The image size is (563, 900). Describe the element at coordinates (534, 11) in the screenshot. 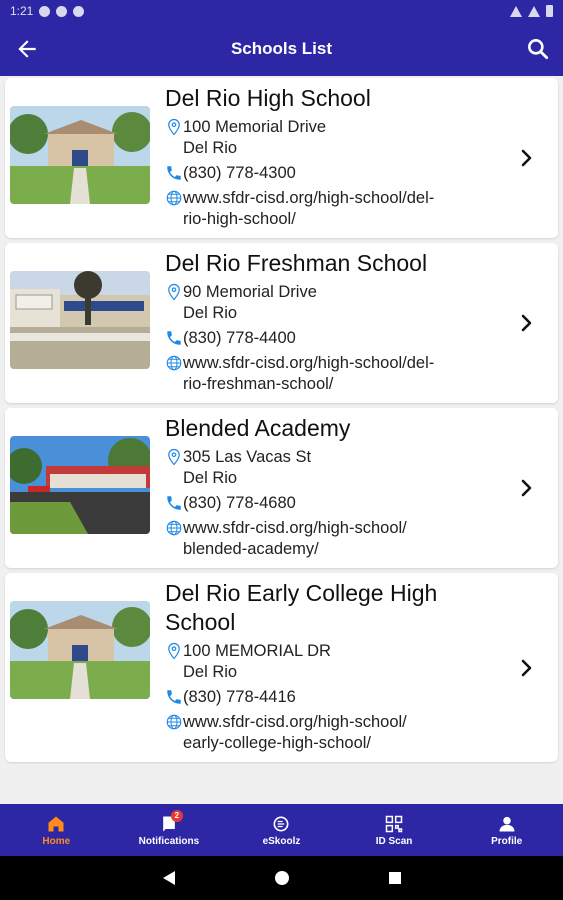

I see `signal-icon` at that location.